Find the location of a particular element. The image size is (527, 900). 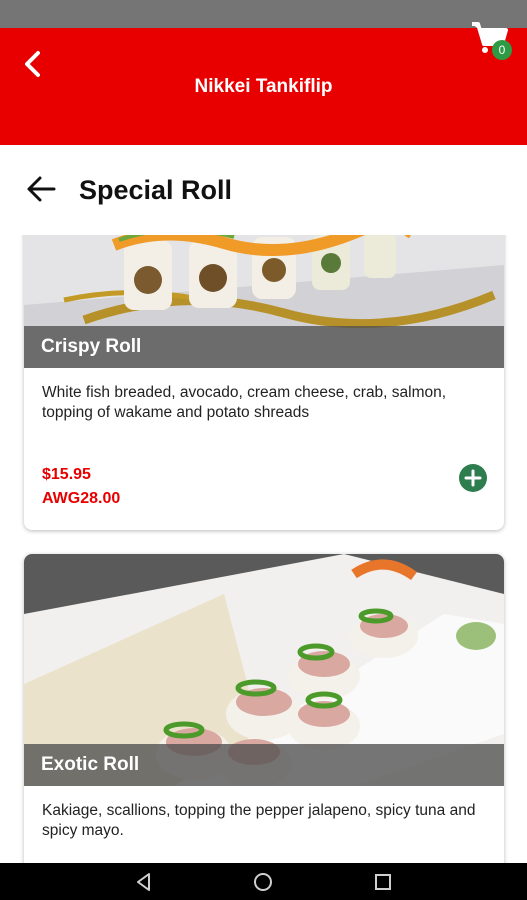

item-price-usd: $15.95 is located at coordinates (66, 474).